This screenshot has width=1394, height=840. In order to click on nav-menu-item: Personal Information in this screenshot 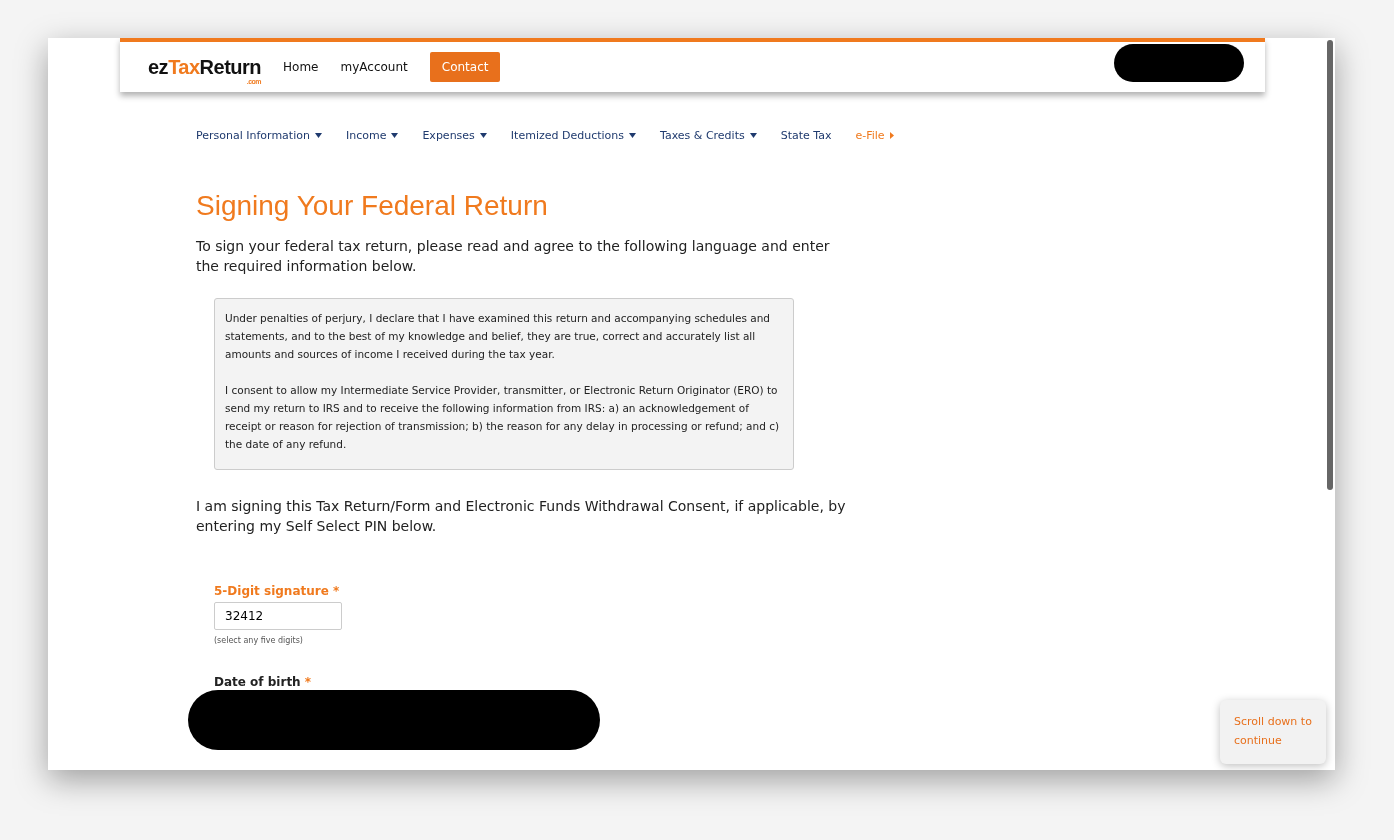, I will do `click(259, 135)`.